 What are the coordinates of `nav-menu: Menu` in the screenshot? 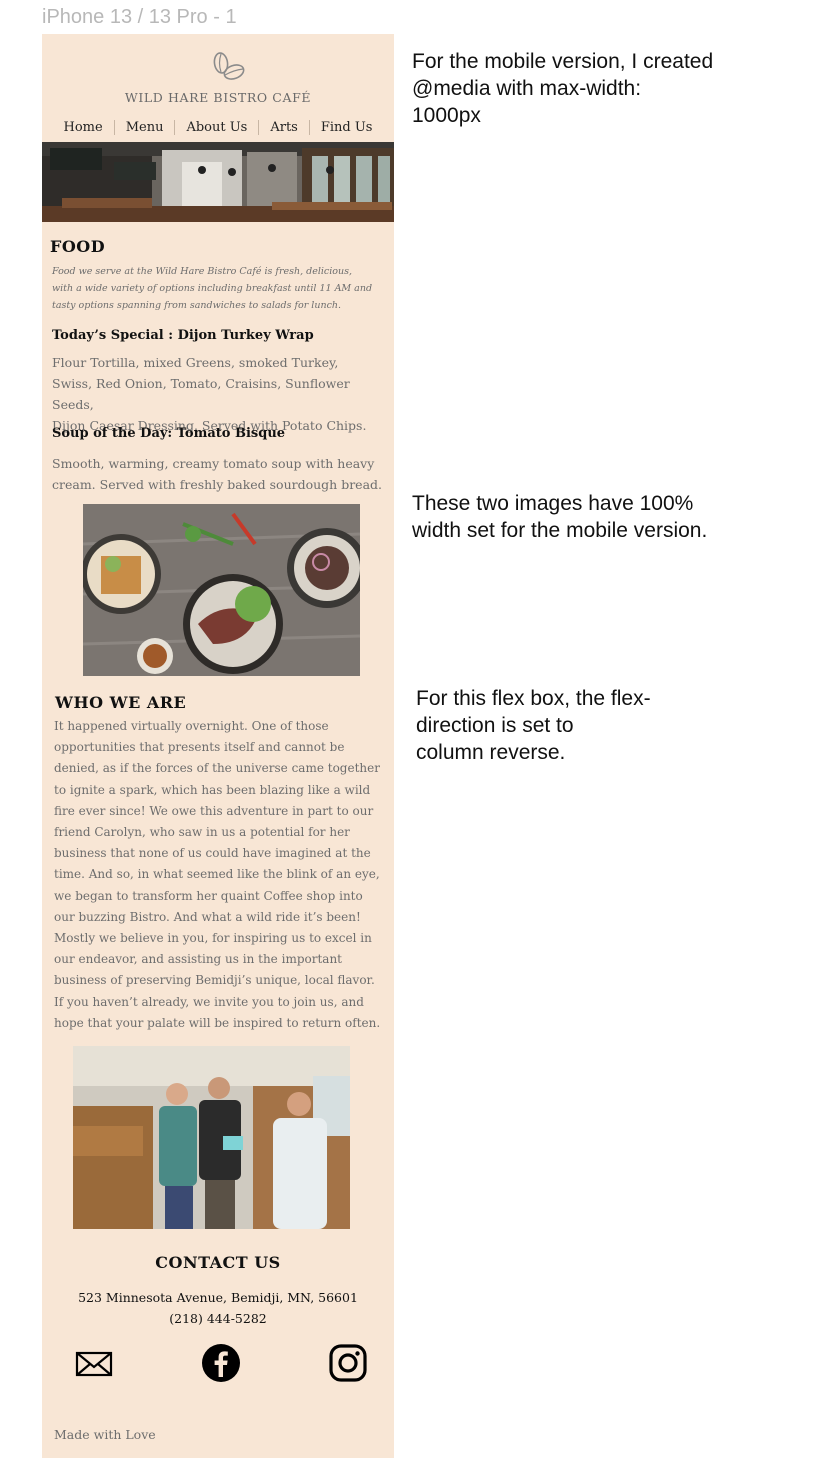 It's located at (144, 127).